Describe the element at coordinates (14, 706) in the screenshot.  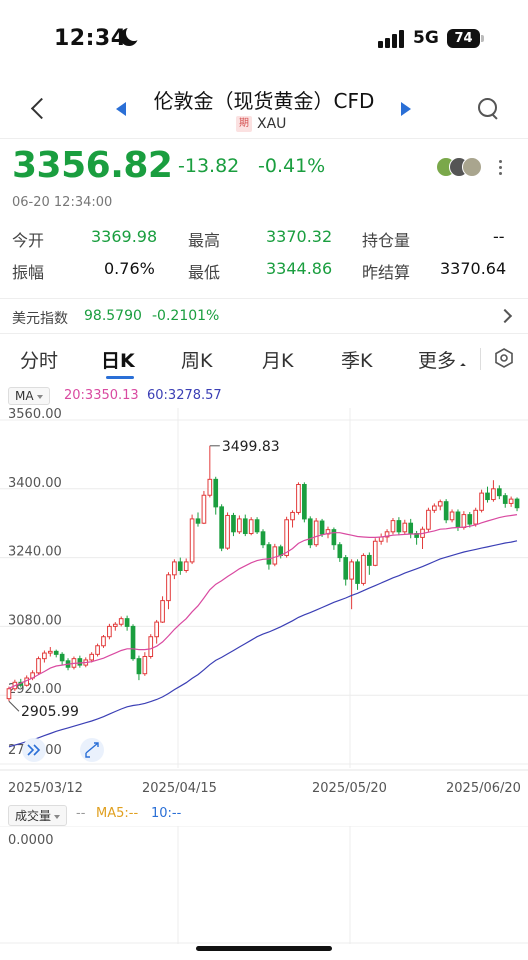
I see `low-annotation-line` at that location.